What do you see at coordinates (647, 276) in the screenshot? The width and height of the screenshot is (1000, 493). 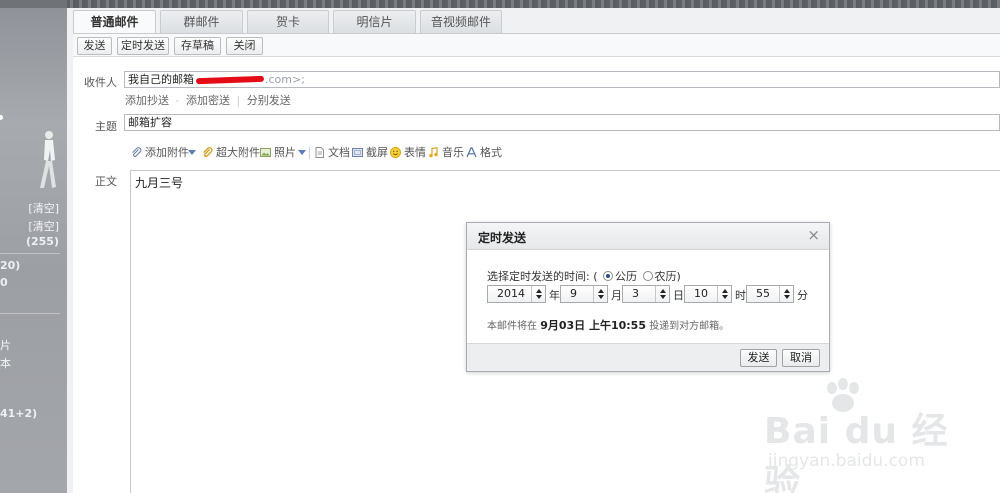 I see `lunar-radio` at bounding box center [647, 276].